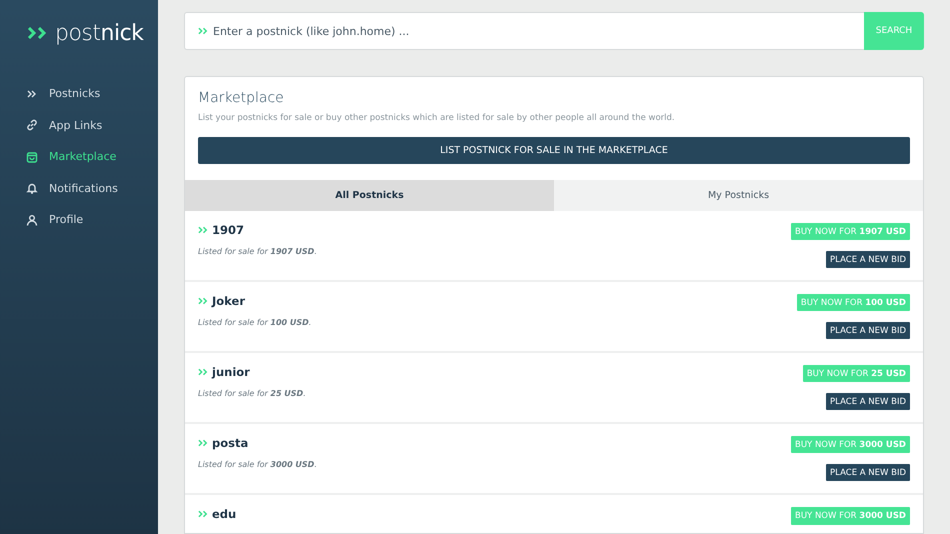 The image size is (950, 534). Describe the element at coordinates (437, 118) in the screenshot. I see `section-description: List your postnicks for sale or buy other postnicks which are listed for sale by other people all around the world.` at that location.